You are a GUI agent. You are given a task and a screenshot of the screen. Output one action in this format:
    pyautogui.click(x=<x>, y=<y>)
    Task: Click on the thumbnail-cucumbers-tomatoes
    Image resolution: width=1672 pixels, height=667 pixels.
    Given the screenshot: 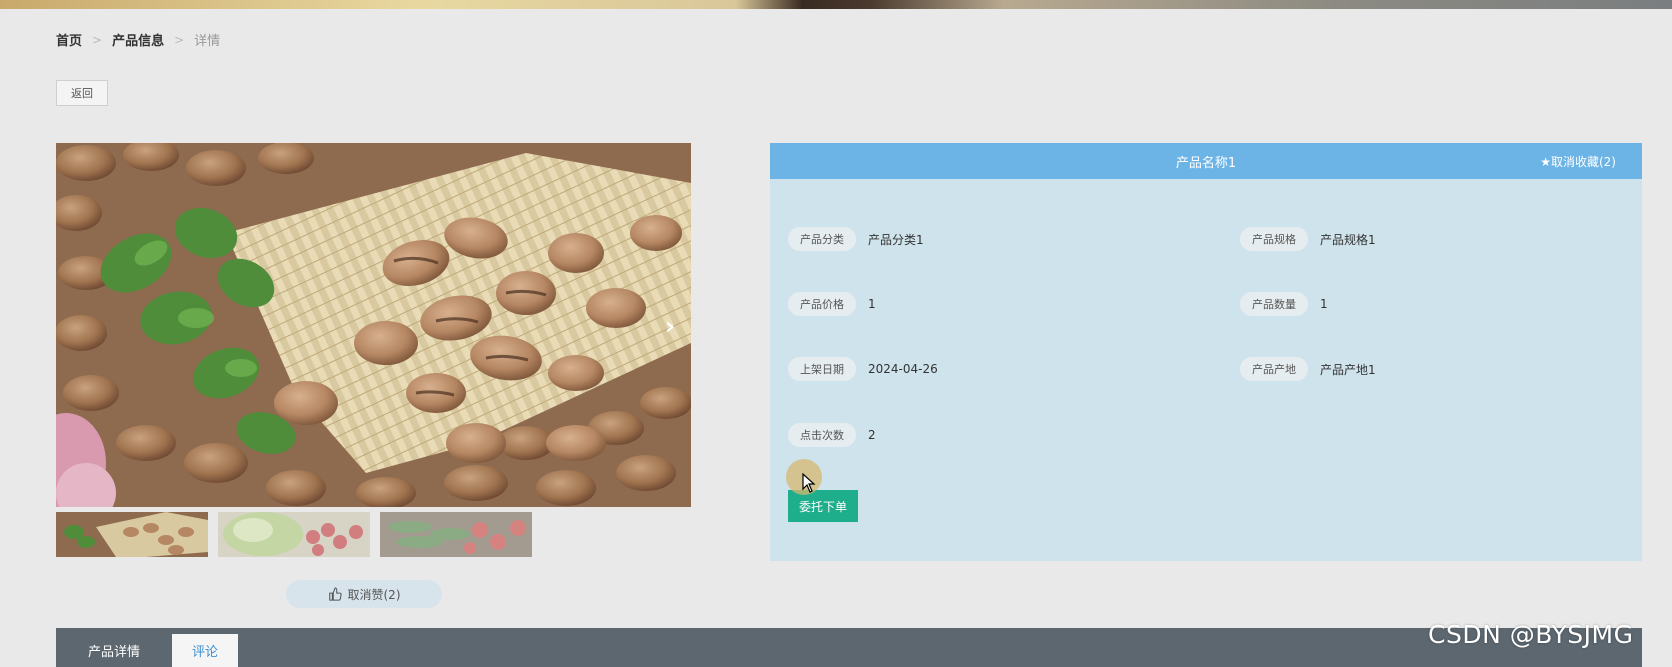 What is the action you would take?
    pyautogui.click(x=456, y=534)
    